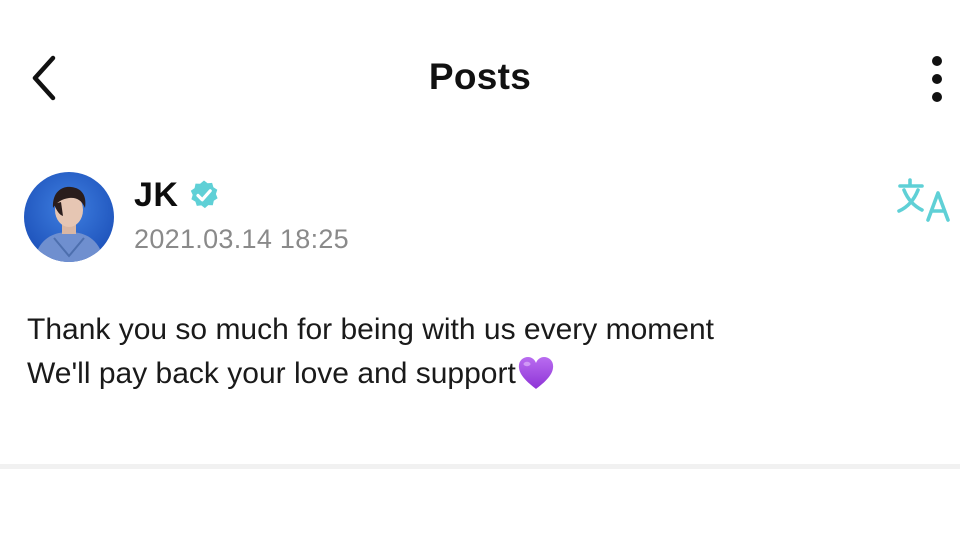 The height and width of the screenshot is (540, 960). I want to click on purple-heart-icon, so click(535, 373).